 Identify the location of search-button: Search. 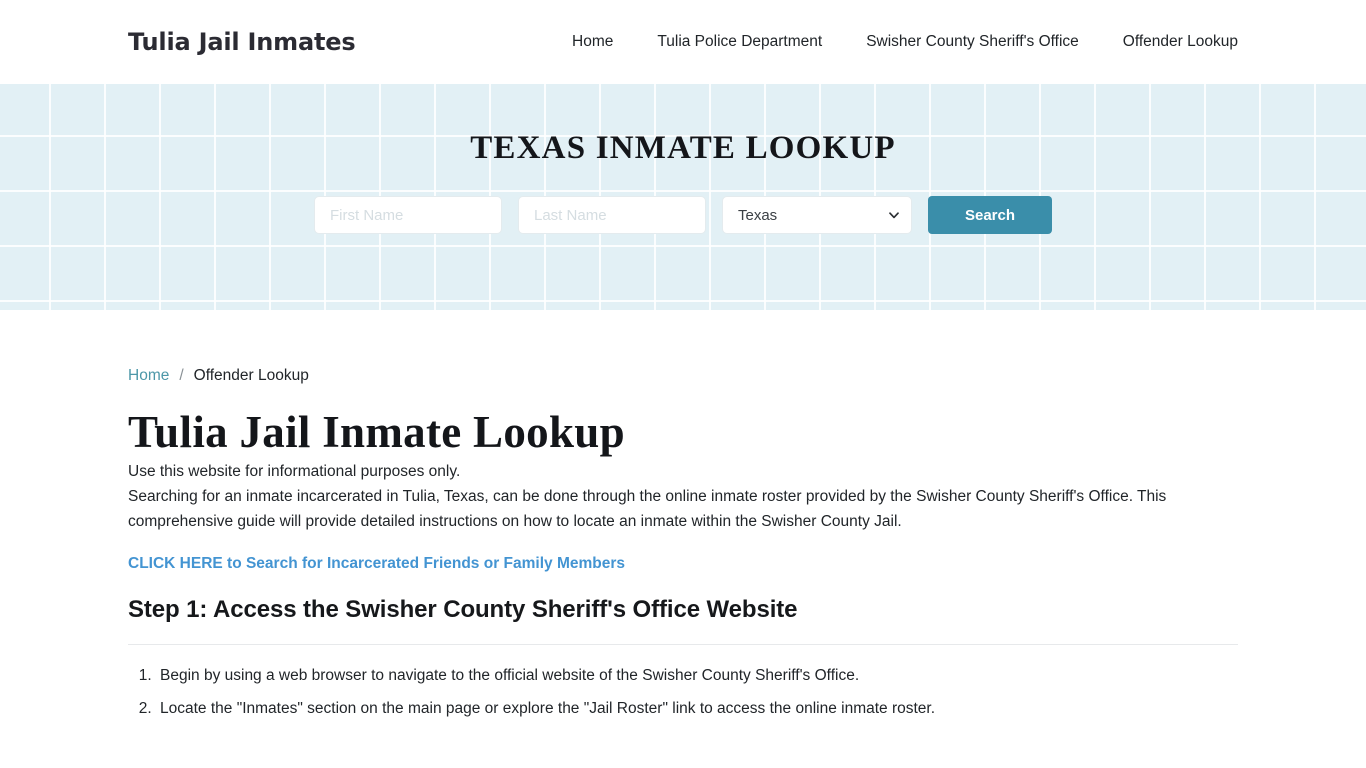
(990, 215).